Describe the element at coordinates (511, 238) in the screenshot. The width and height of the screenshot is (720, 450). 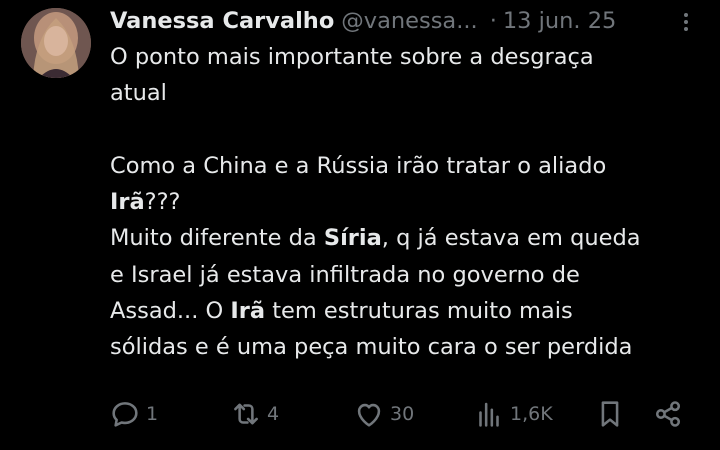
I see `text-segment: , q já estava em queda` at that location.